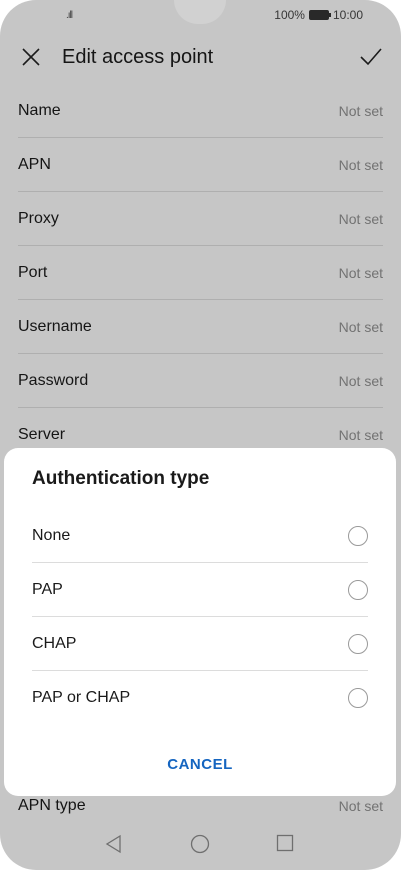  What do you see at coordinates (200, 697) in the screenshot?
I see `option-pap-or-chap: PAP or CHAP` at bounding box center [200, 697].